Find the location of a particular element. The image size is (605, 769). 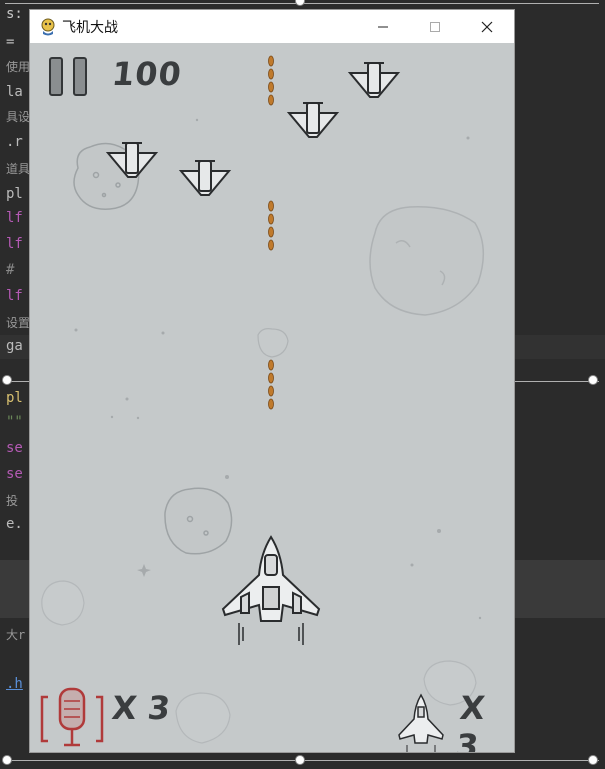

code-fragment: s: is located at coordinates (14, 14).